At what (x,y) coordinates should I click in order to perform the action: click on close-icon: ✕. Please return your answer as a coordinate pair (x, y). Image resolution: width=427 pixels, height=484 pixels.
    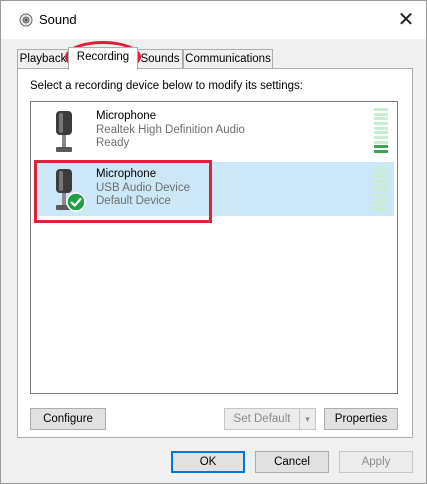
    Looking at the image, I should click on (406, 20).